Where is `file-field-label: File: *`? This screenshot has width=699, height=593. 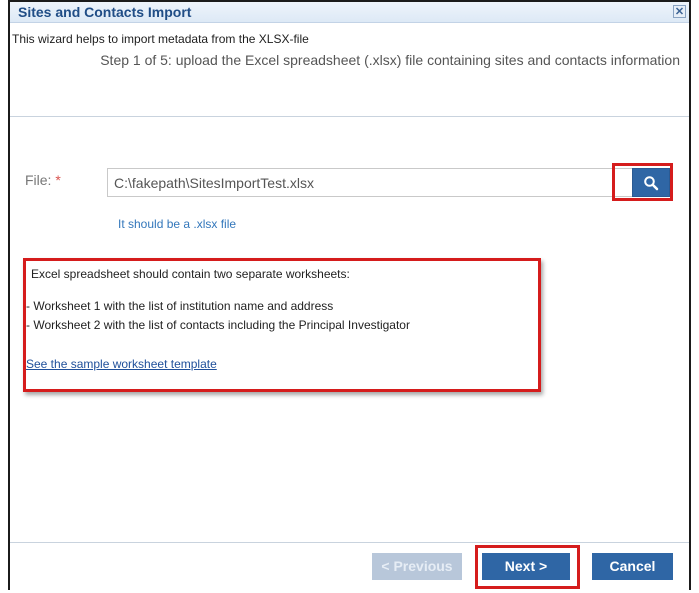
file-field-label: File: * is located at coordinates (43, 180).